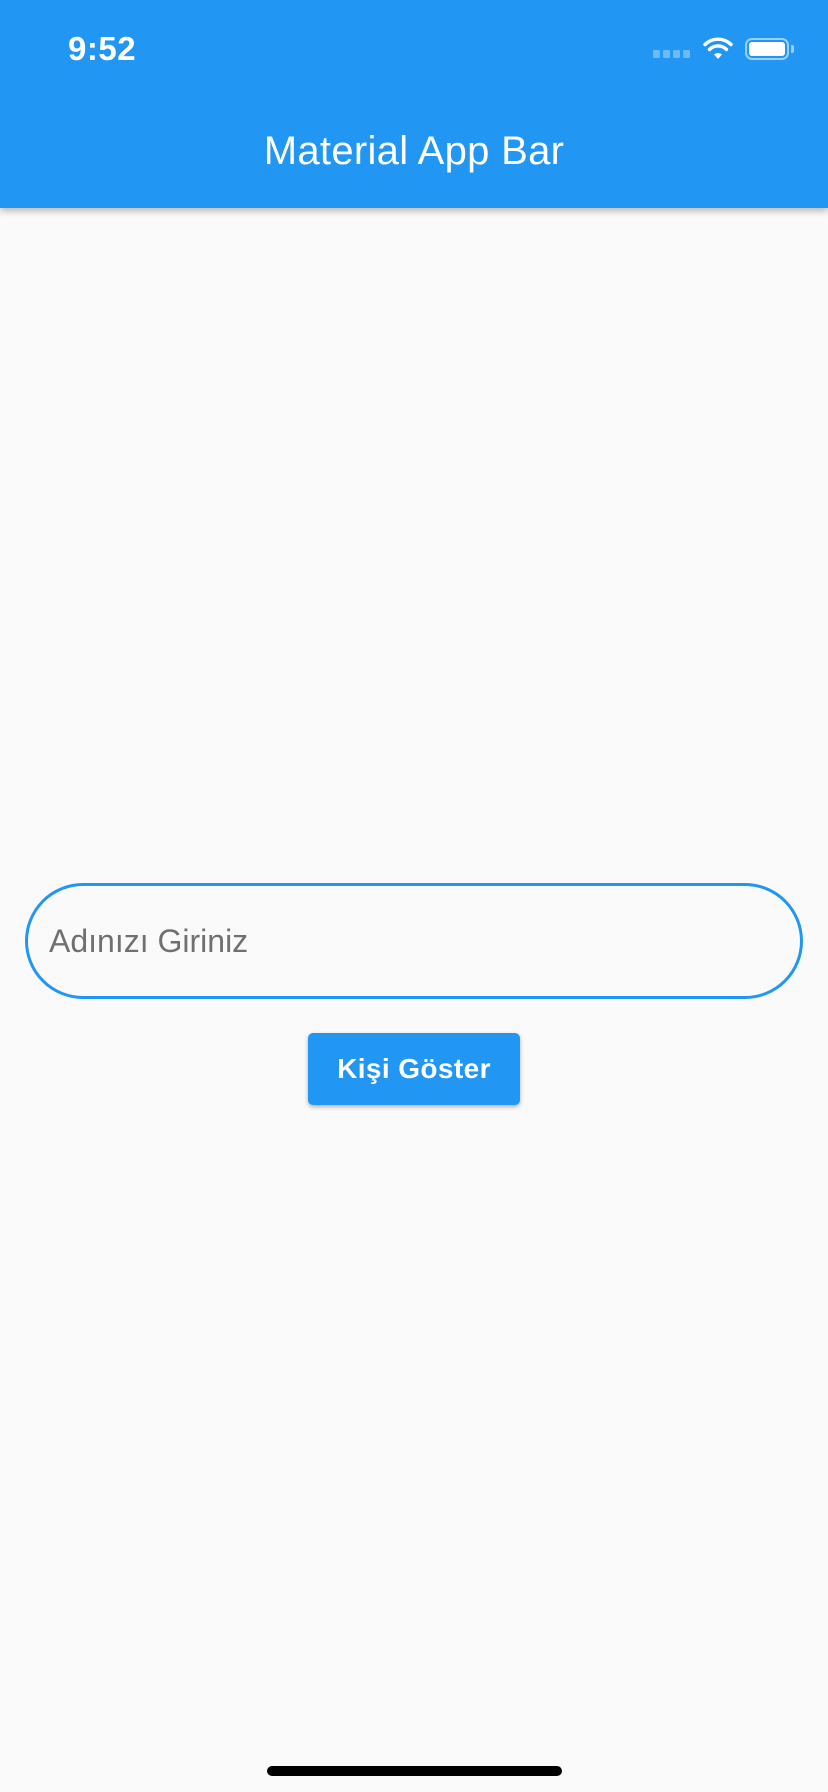  Describe the element at coordinates (102, 48) in the screenshot. I see `status-time: 9:52` at that location.